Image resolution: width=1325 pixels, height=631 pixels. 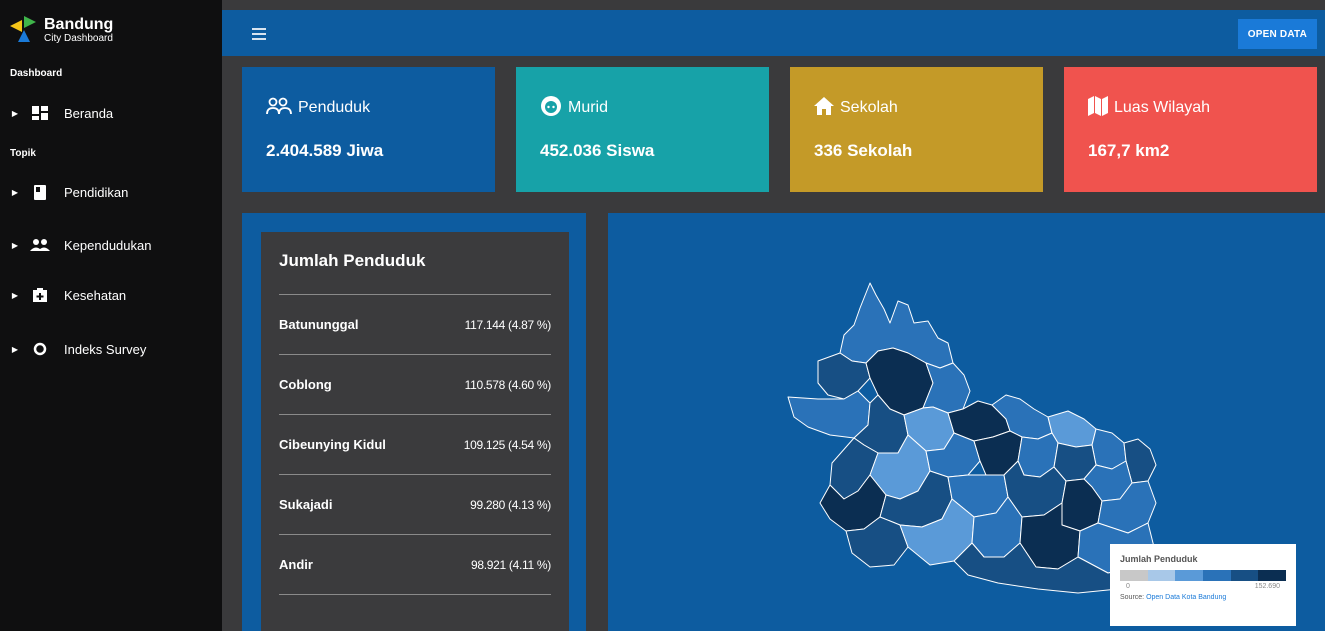 I want to click on hamburger-menu-icon, so click(x=259, y=34).